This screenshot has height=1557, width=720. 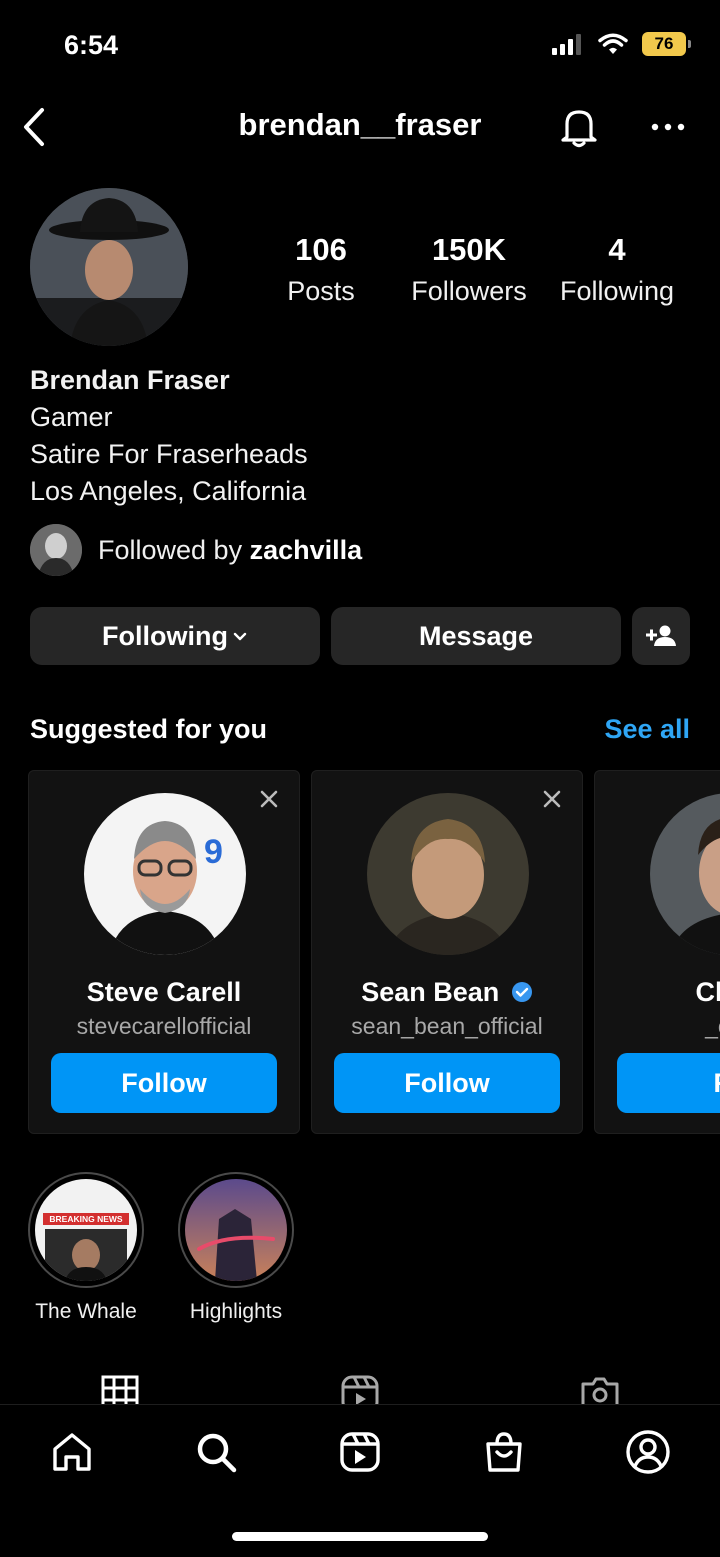 I want to click on highlight-item: Highlights, so click(x=236, y=1248).